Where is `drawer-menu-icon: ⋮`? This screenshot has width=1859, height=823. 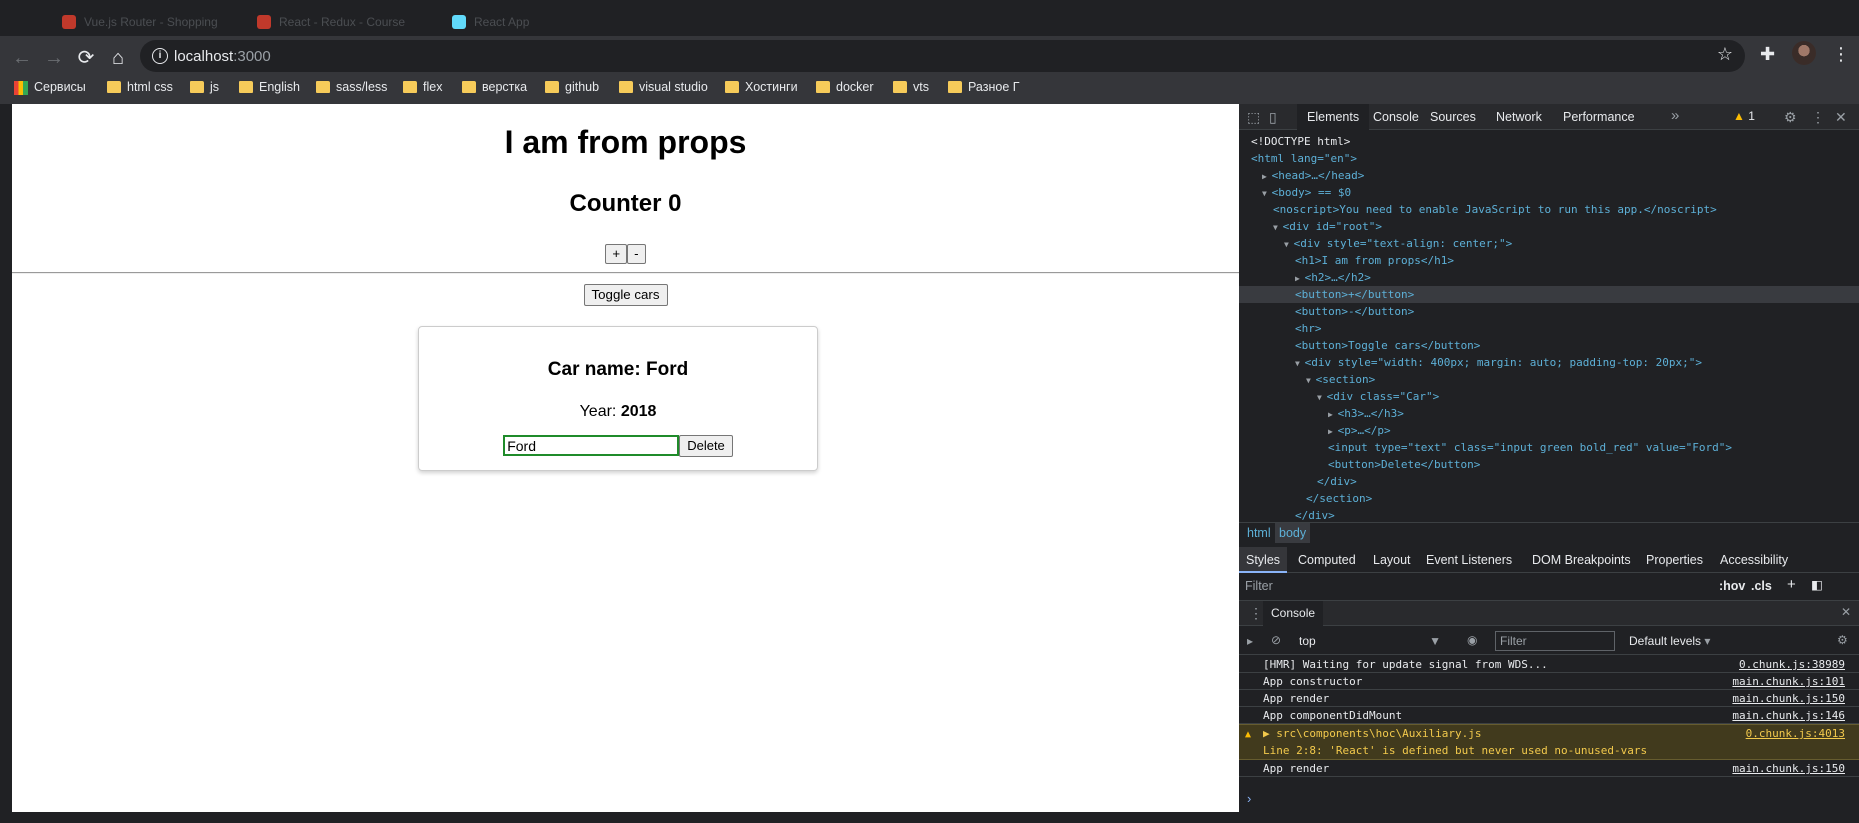 drawer-menu-icon: ⋮ is located at coordinates (1256, 613).